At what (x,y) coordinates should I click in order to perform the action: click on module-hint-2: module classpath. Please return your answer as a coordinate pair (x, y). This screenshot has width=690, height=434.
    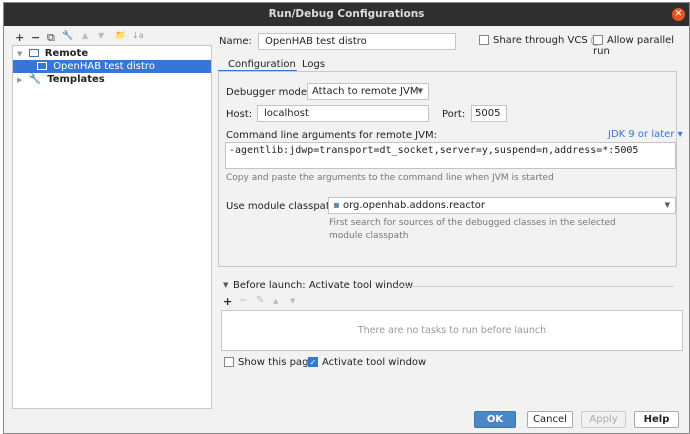
    Looking at the image, I should click on (369, 236).